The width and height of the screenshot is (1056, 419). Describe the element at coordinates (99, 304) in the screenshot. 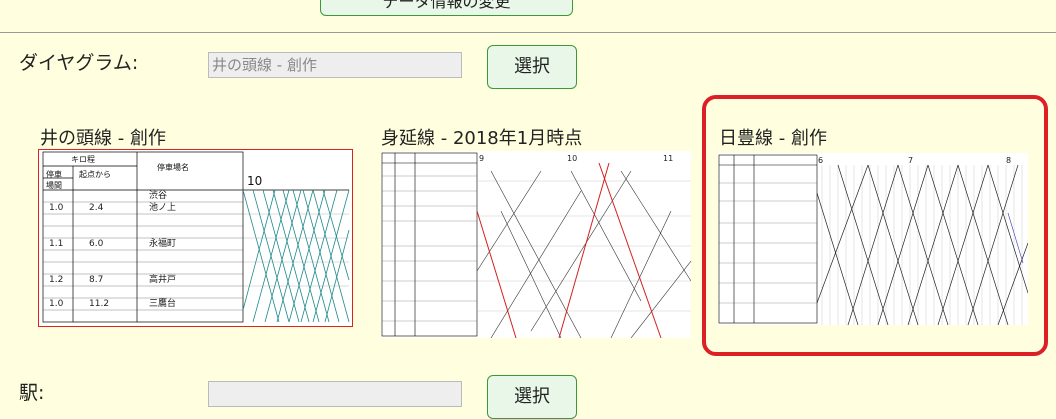

I see `svg-text: 11.2` at that location.